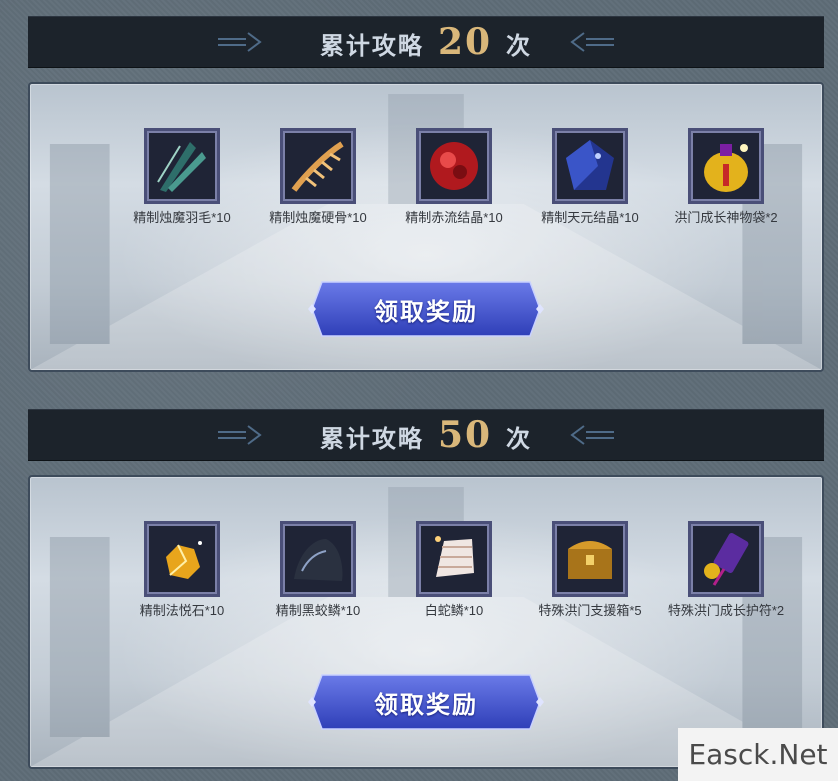 This screenshot has width=838, height=781. I want to click on section-title-bar: 累计攻略 20 次, so click(426, 42).